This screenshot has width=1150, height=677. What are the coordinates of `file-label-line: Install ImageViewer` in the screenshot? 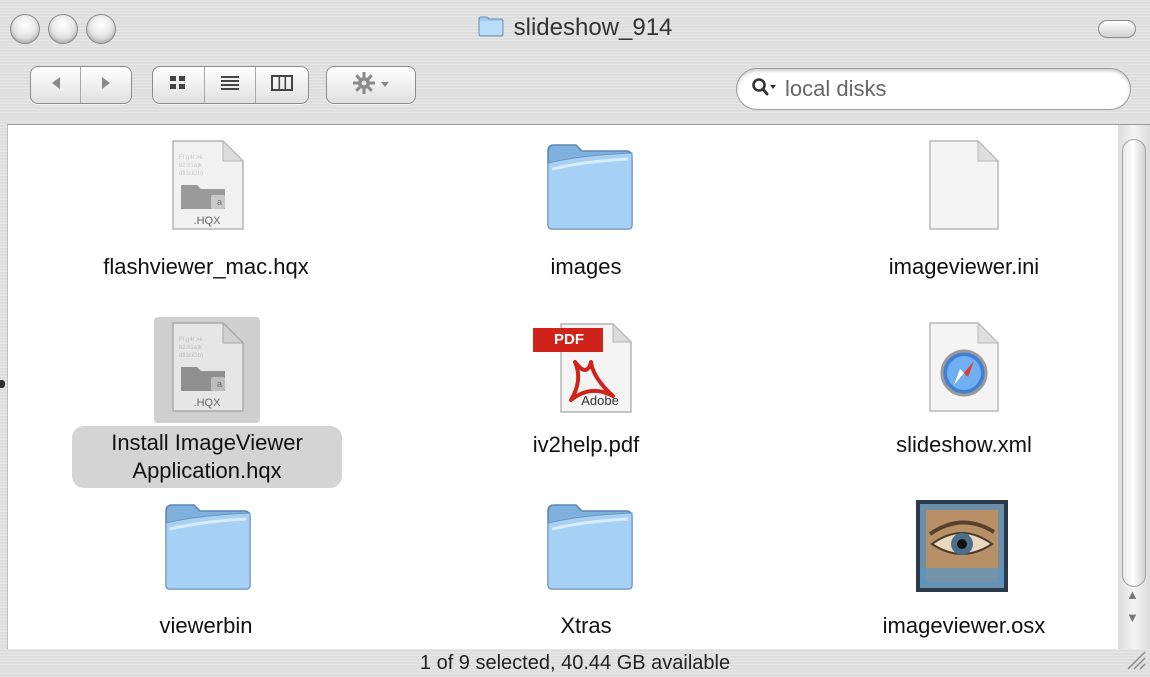 It's located at (207, 442).